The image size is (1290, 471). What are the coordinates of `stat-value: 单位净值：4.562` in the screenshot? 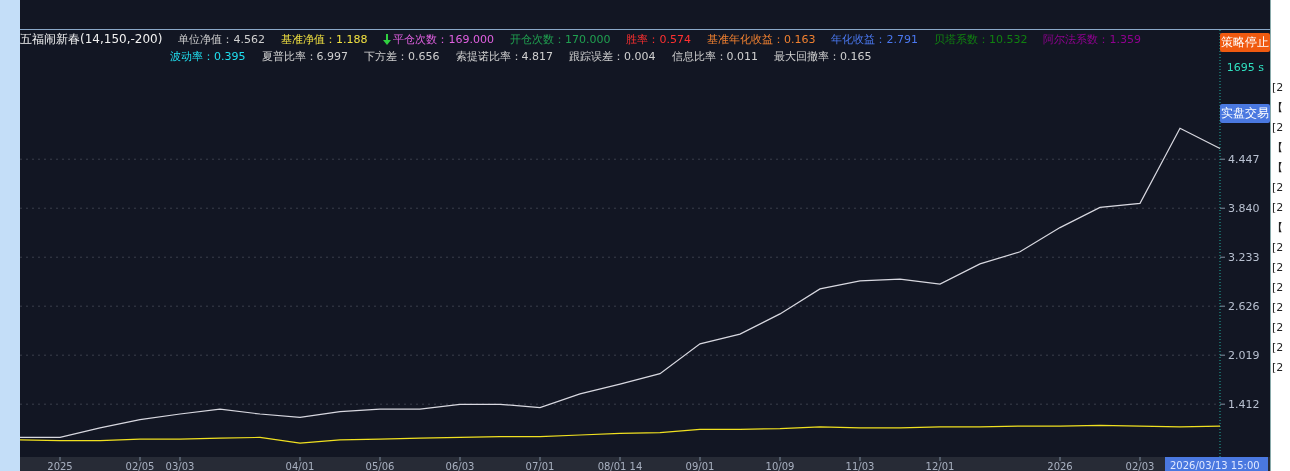 It's located at (221, 39).